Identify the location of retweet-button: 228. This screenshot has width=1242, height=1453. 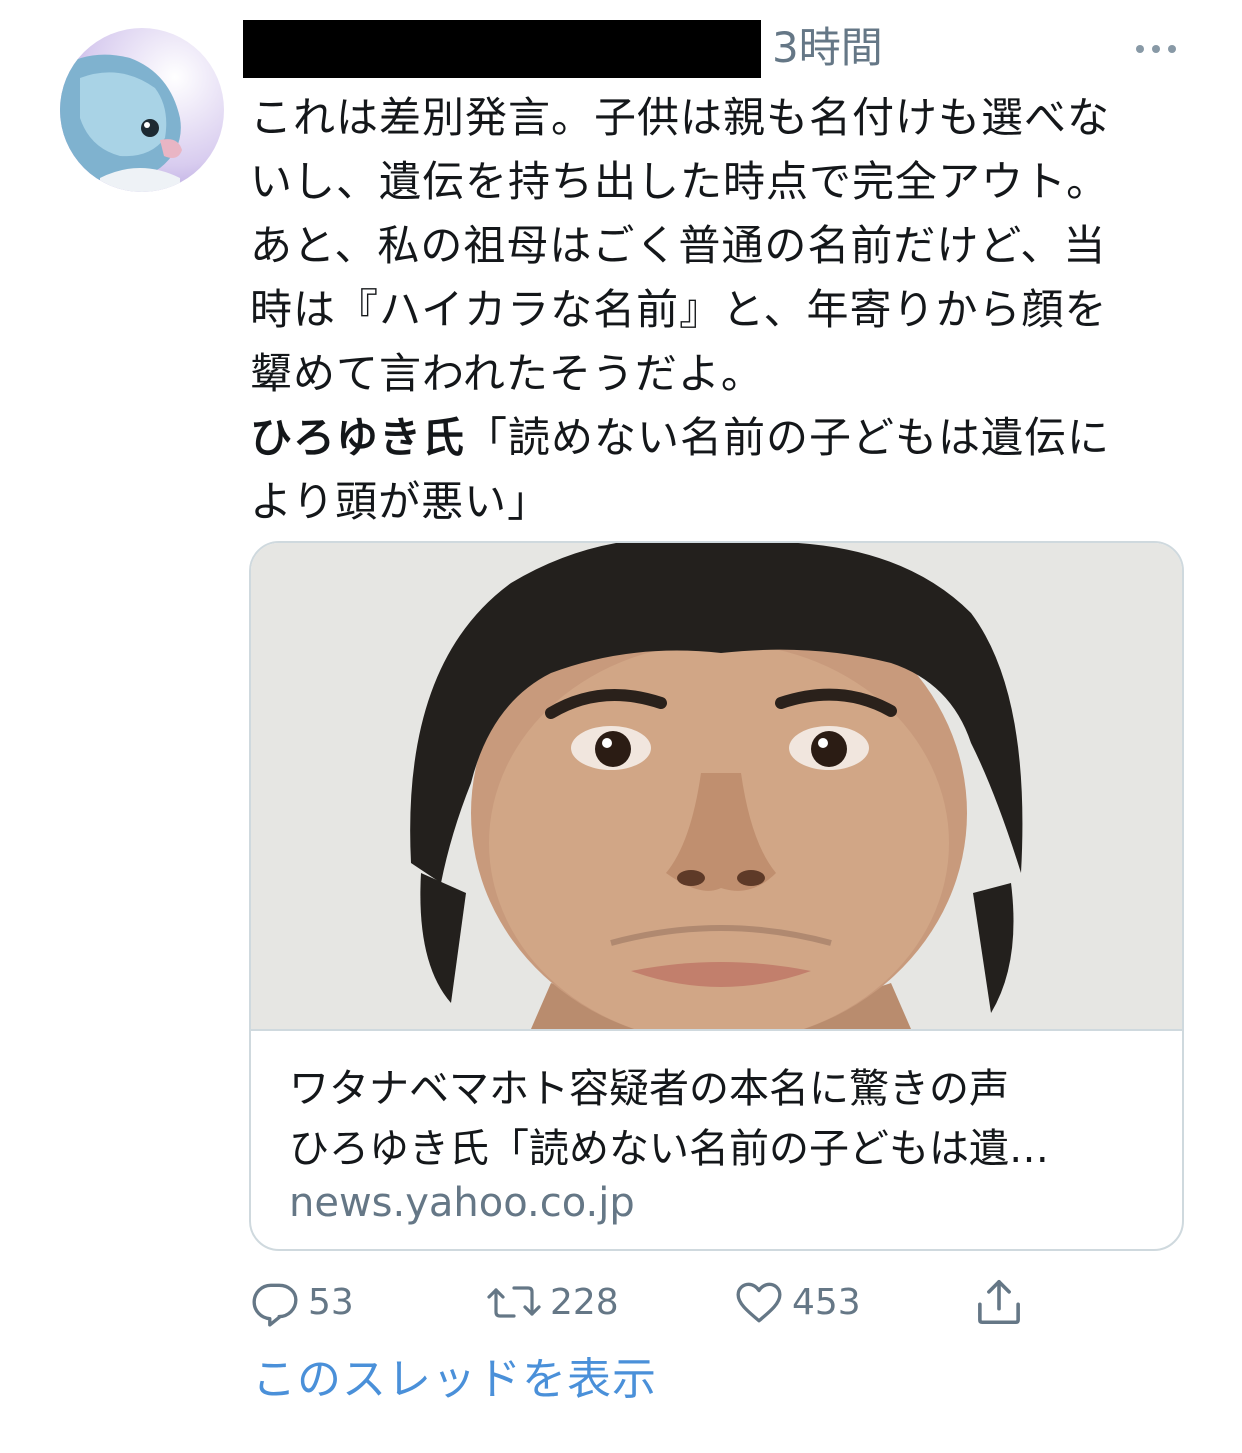
(552, 1302).